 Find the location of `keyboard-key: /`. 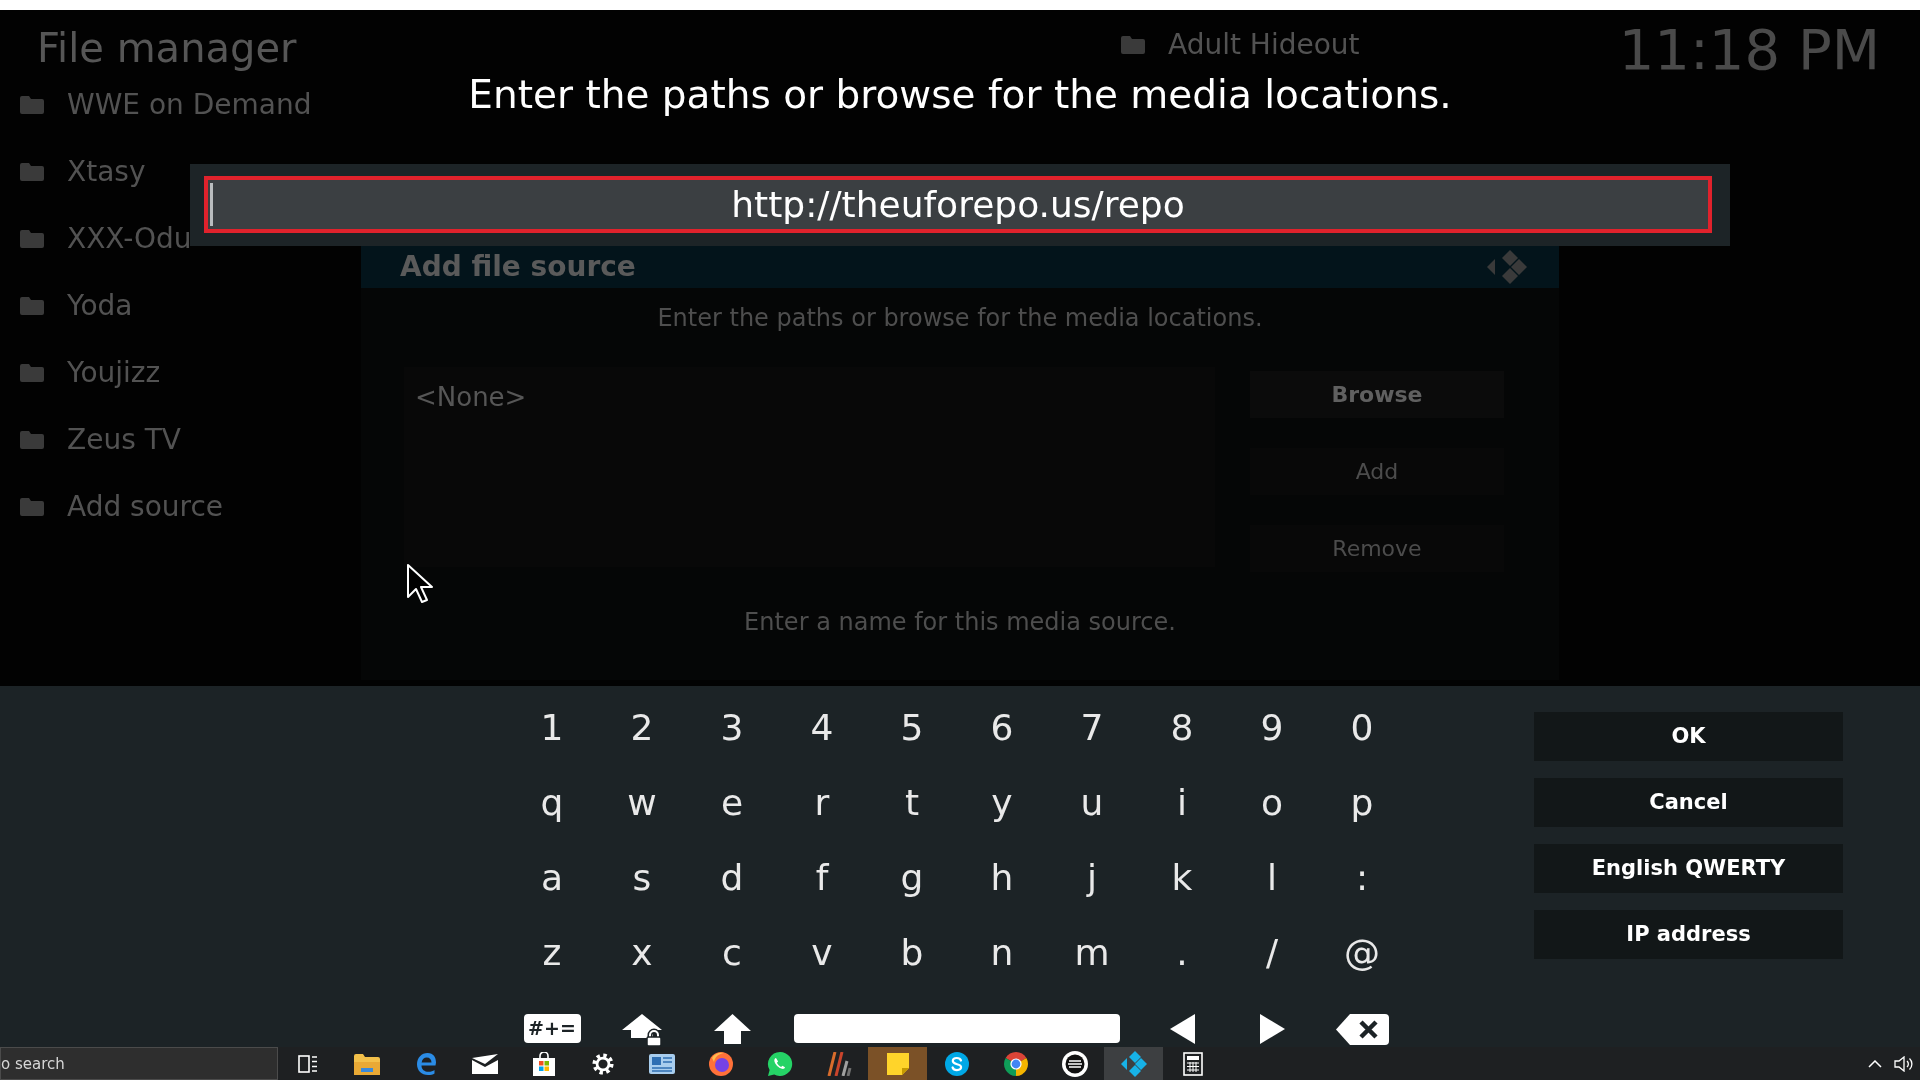

keyboard-key: / is located at coordinates (1272, 952).